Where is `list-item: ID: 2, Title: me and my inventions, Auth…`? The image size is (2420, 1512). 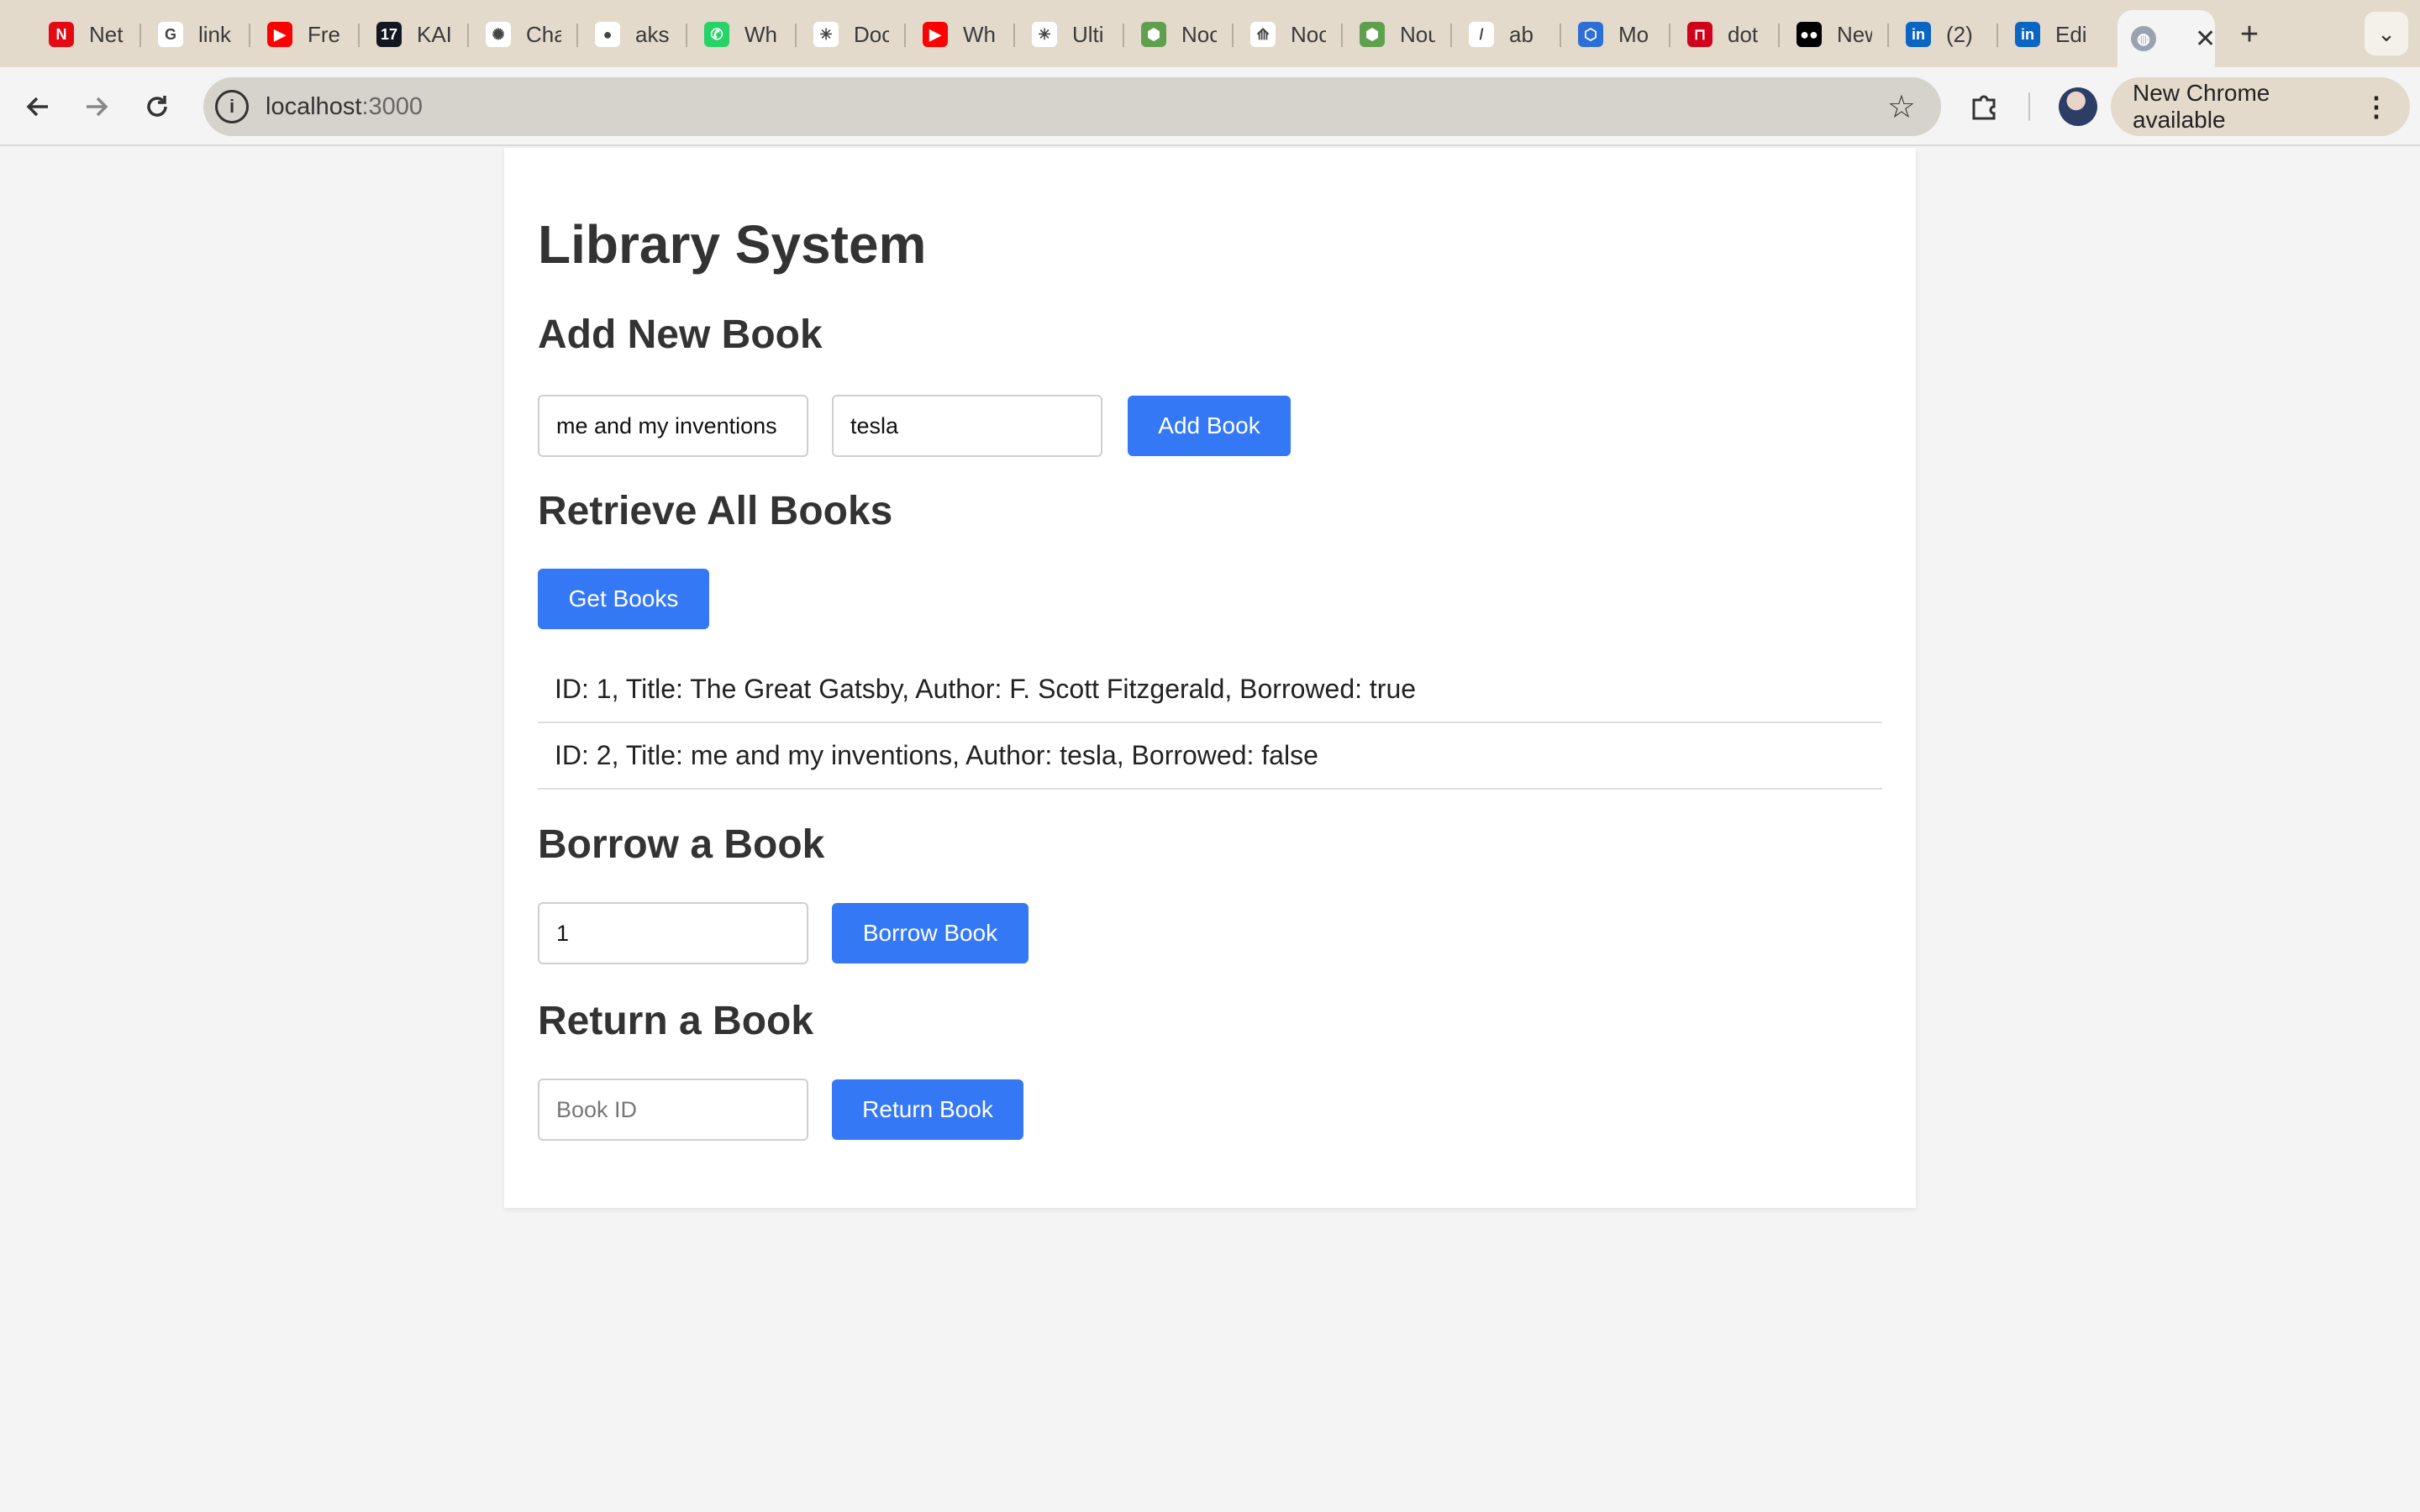 list-item: ID: 2, Title: me and my inventions, Auth… is located at coordinates (1210, 756).